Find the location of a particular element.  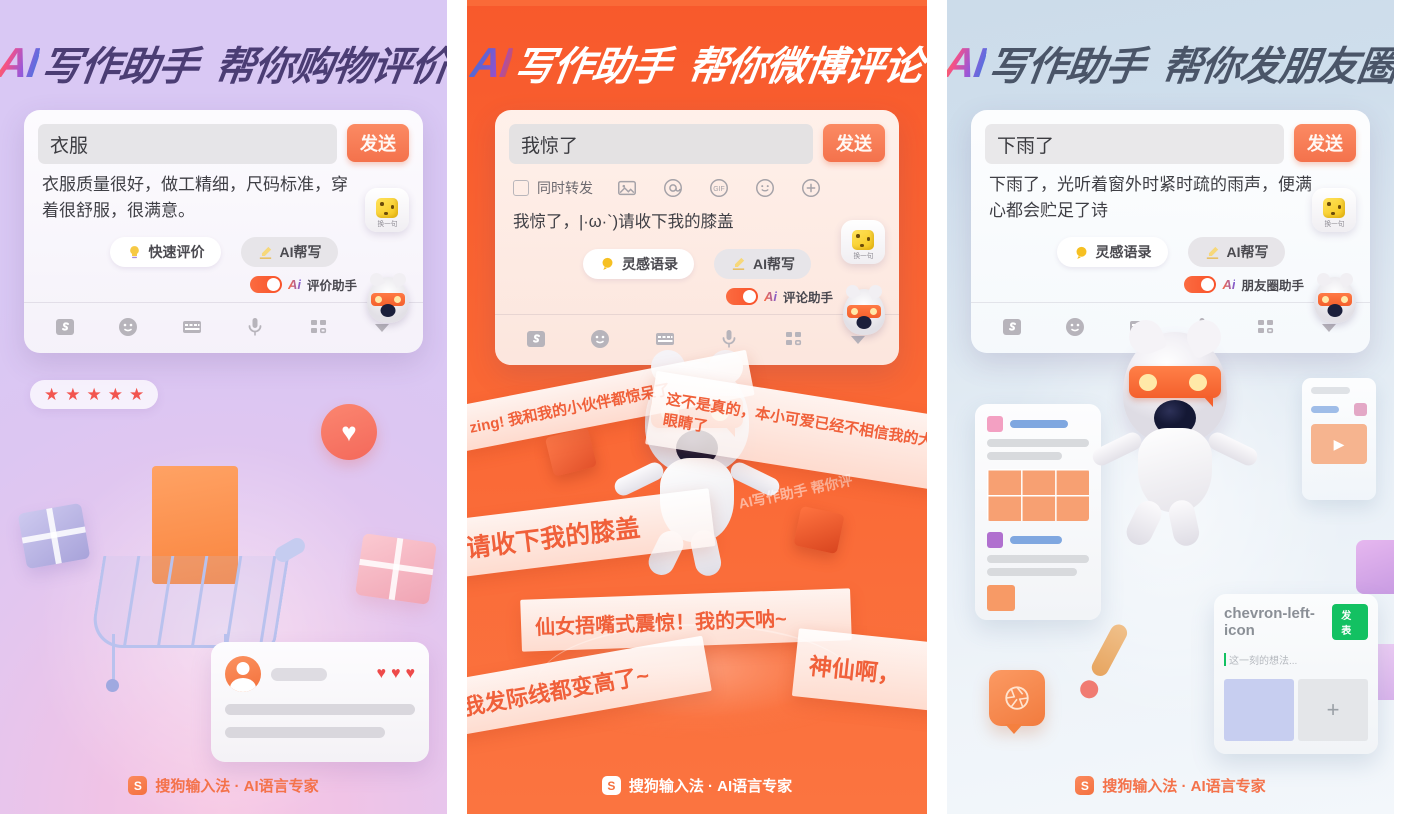

svg-text: GIF is located at coordinates (718, 189).